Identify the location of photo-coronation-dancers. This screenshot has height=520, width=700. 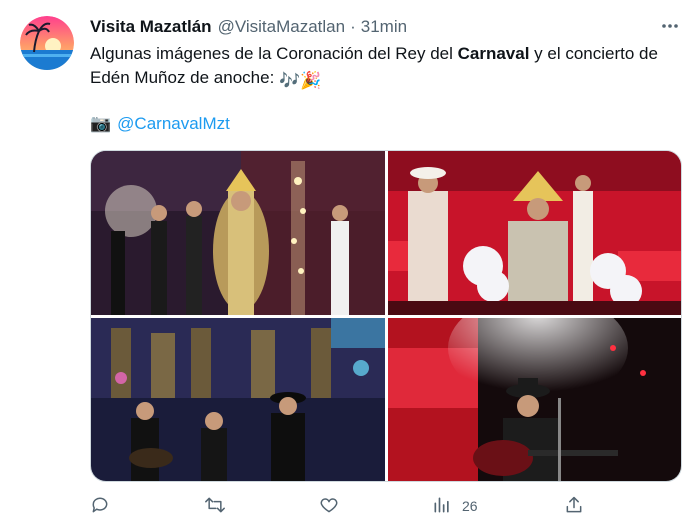
(238, 233).